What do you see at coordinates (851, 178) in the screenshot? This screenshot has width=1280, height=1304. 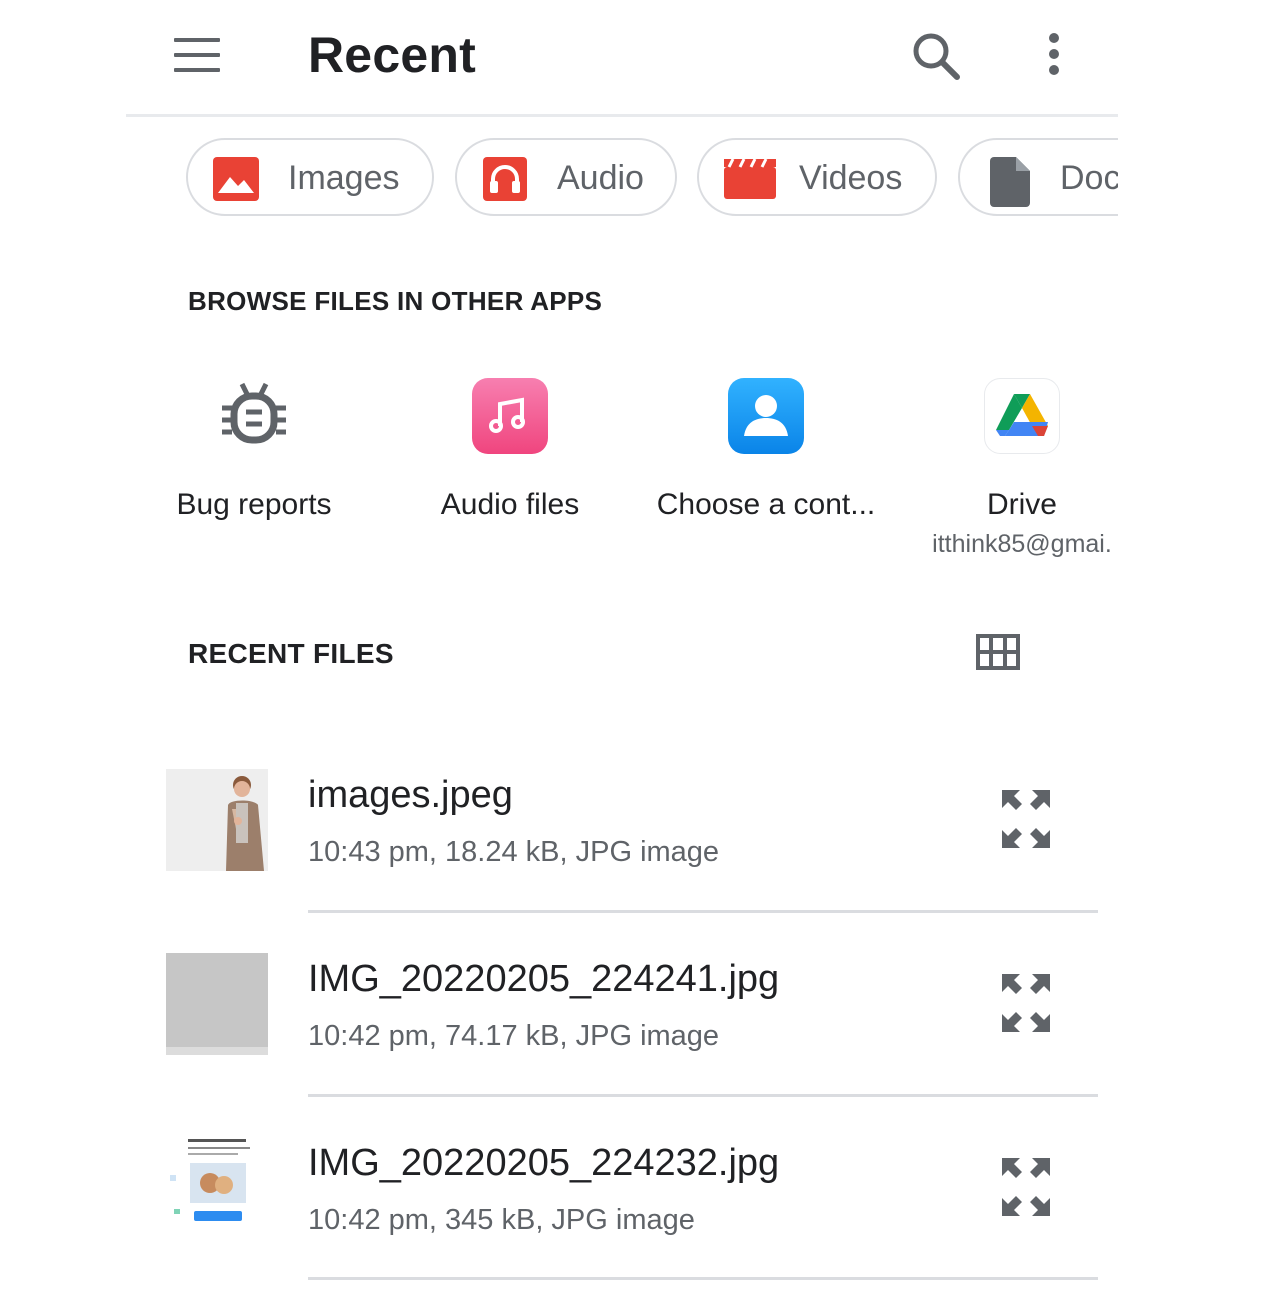 I see `chip-label: Videos` at bounding box center [851, 178].